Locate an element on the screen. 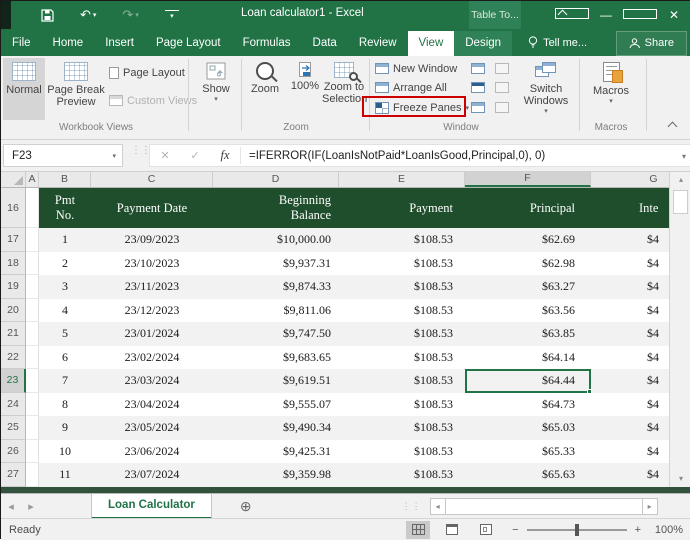  row-header: 22 is located at coordinates (13, 357).